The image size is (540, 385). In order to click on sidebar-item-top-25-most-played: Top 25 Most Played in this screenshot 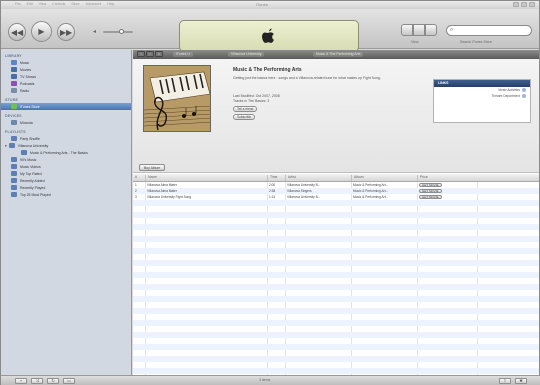, I will do `click(66, 194)`.